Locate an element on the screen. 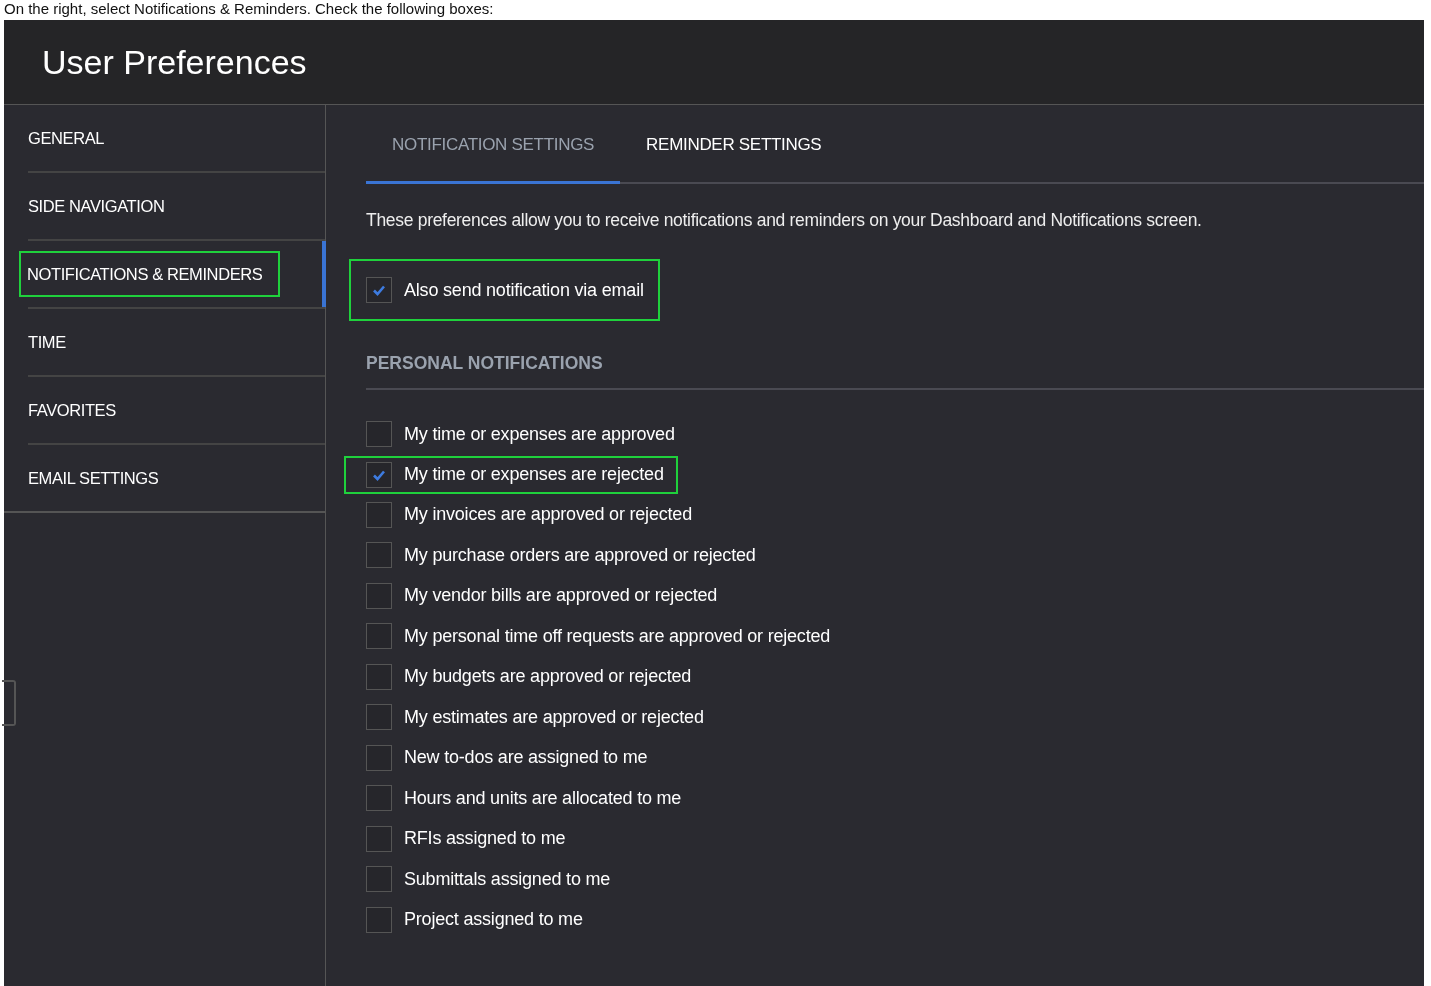 This screenshot has height=986, width=1431. option-label: Also send notification via email is located at coordinates (524, 290).